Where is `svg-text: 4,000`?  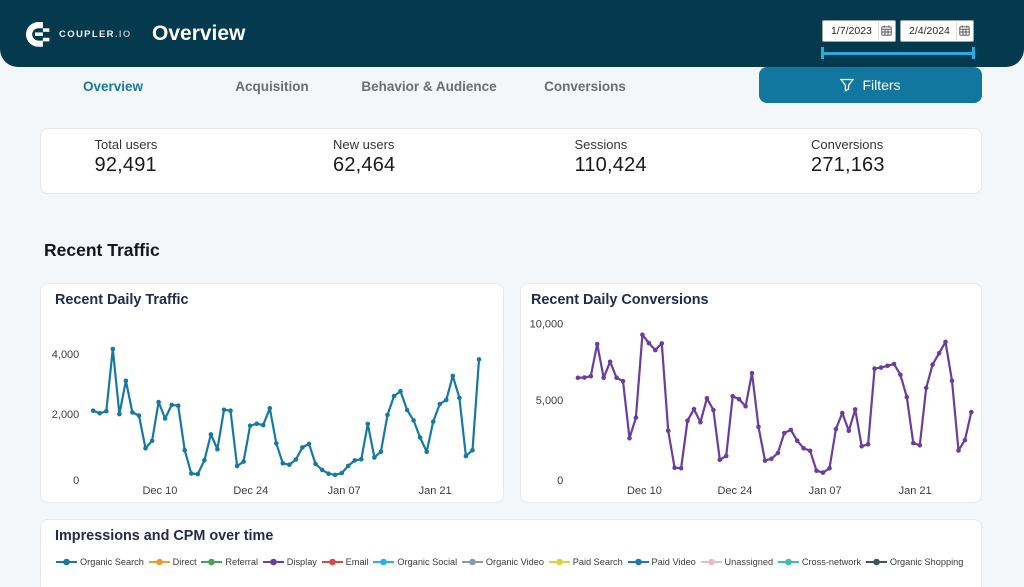 svg-text: 4,000 is located at coordinates (66, 355).